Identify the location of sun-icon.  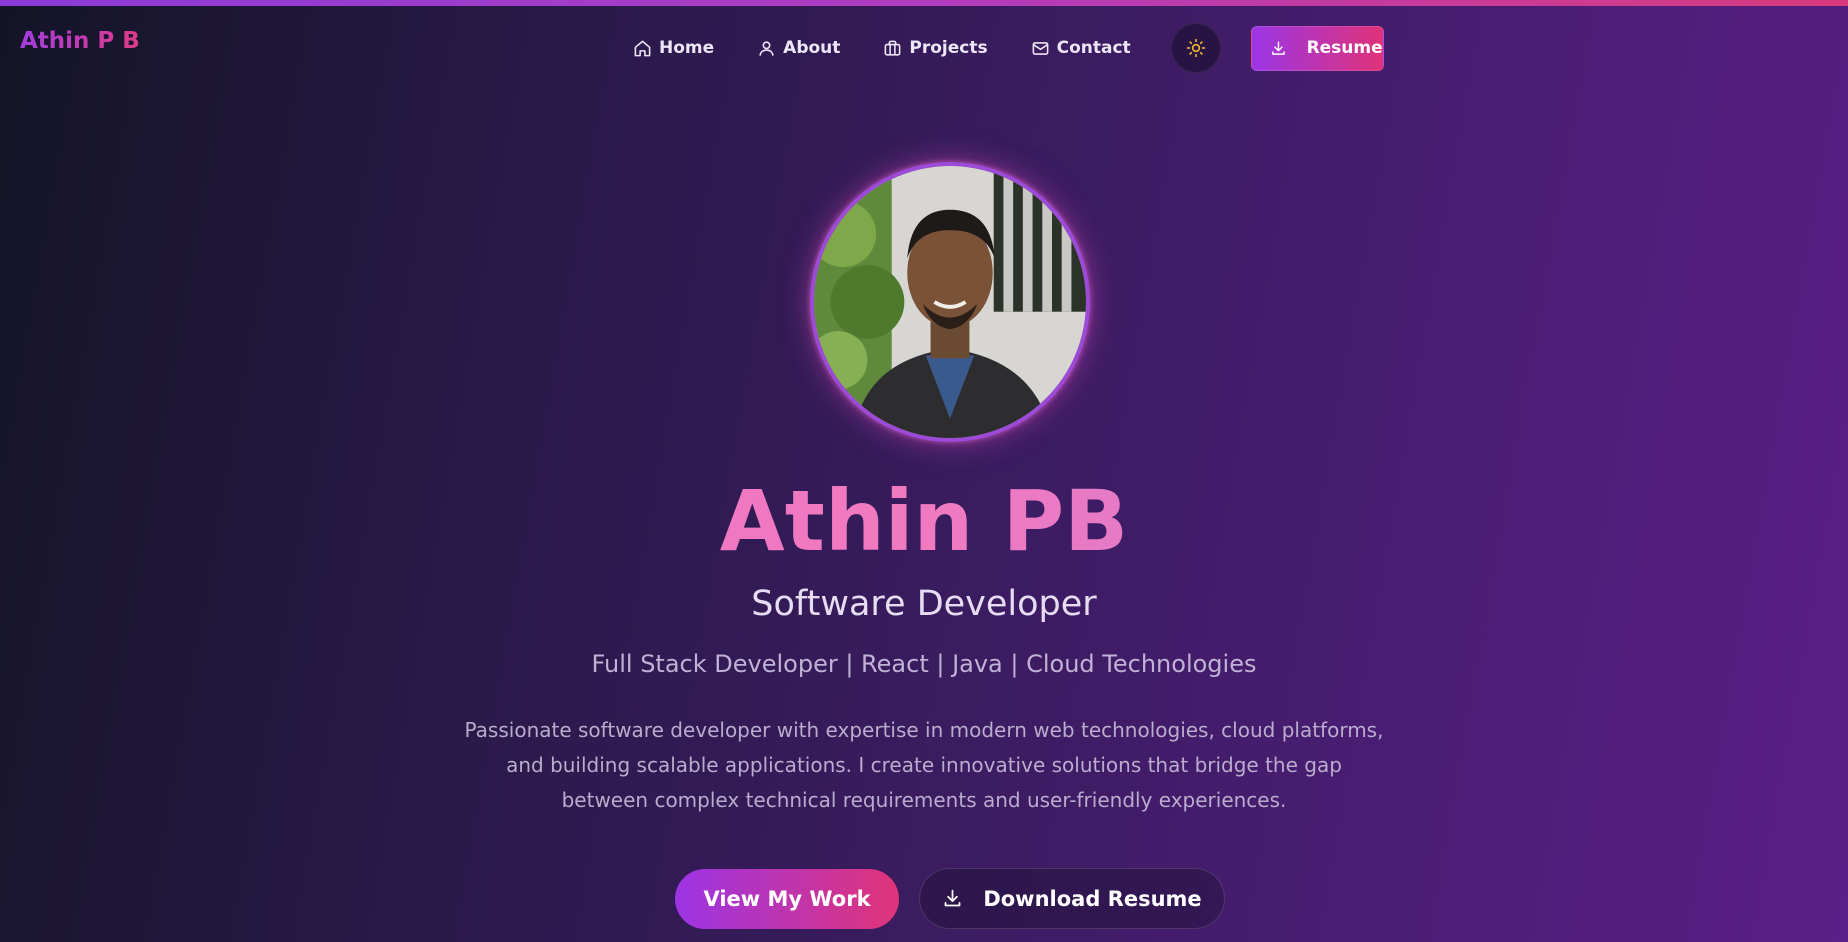
(1195, 48).